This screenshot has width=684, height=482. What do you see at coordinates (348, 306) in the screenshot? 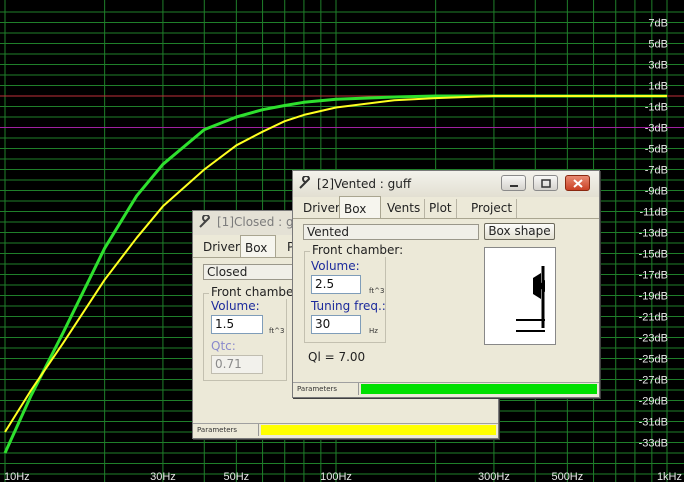
I see `tuning-freq-label: Tuning freq.:` at bounding box center [348, 306].